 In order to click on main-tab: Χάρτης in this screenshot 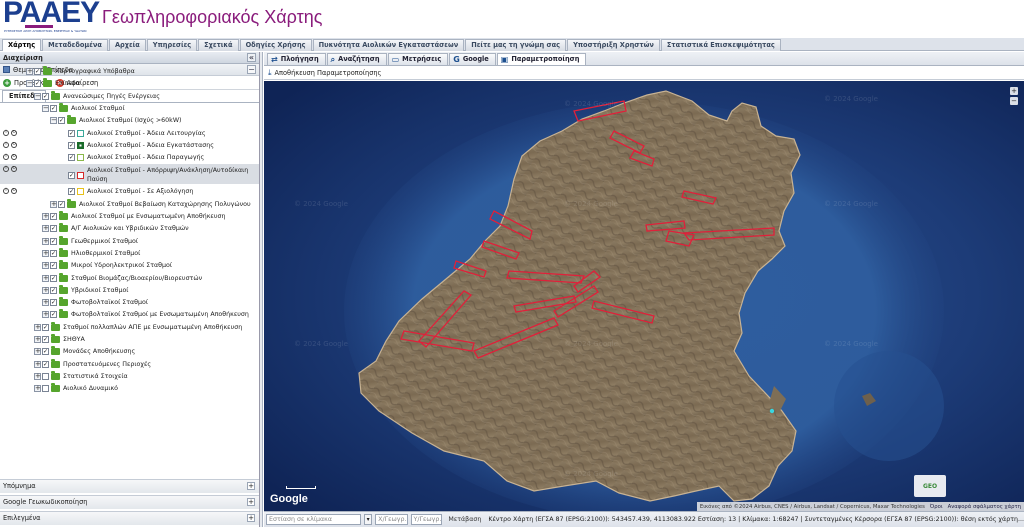, I will do `click(22, 45)`.